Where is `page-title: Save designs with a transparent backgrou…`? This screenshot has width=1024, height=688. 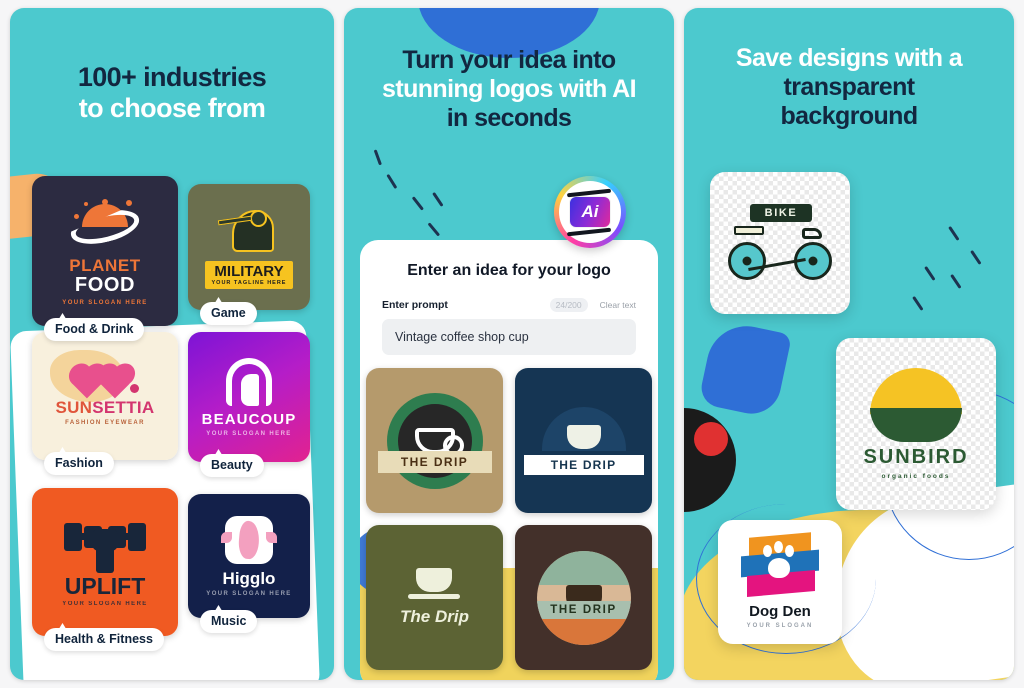
page-title: Save designs with a transparent backgrou… is located at coordinates (849, 69).